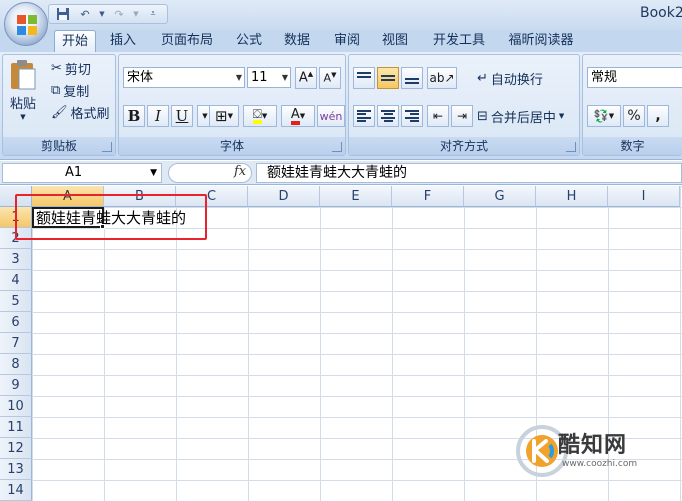 This screenshot has height=501, width=682. What do you see at coordinates (459, 41) in the screenshot?
I see `tab-developer: 开发工具` at bounding box center [459, 41].